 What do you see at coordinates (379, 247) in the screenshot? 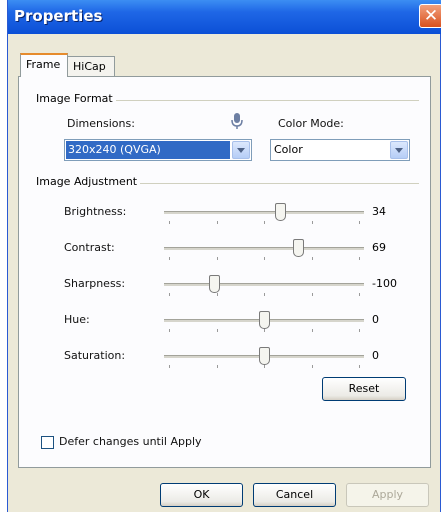
I see `slider-value: 69` at bounding box center [379, 247].